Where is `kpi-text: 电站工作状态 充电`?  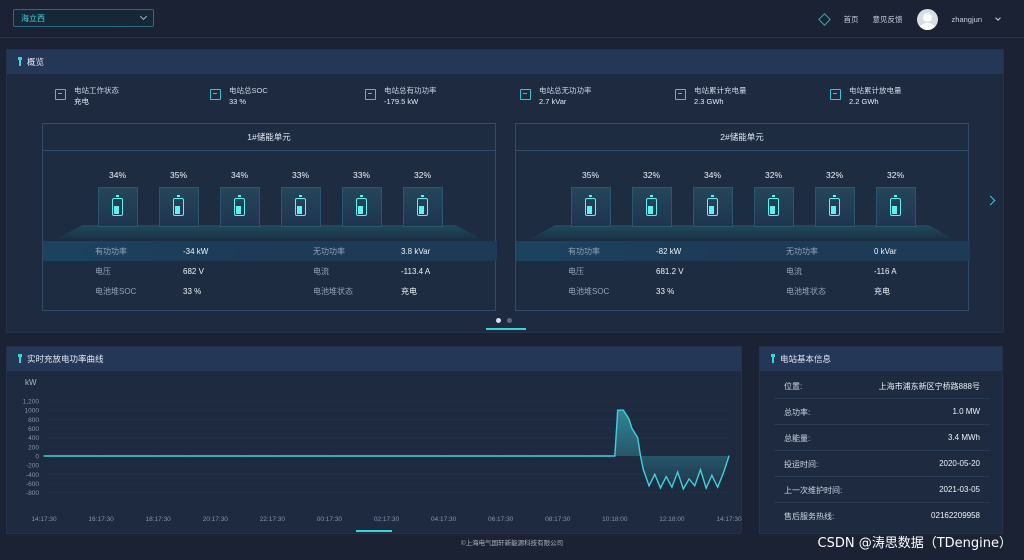 kpi-text: 电站工作状态 充电 is located at coordinates (96, 96).